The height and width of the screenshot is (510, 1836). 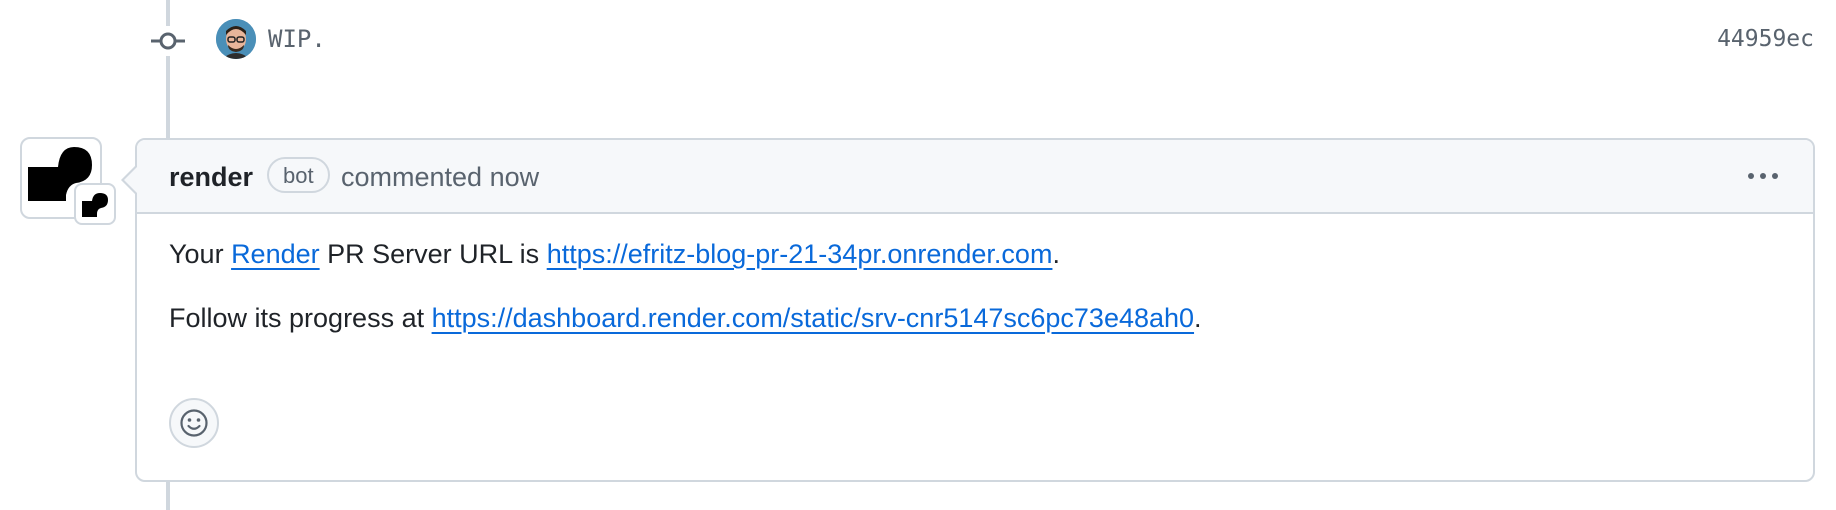 What do you see at coordinates (68, 181) in the screenshot?
I see `bot-avatar` at bounding box center [68, 181].